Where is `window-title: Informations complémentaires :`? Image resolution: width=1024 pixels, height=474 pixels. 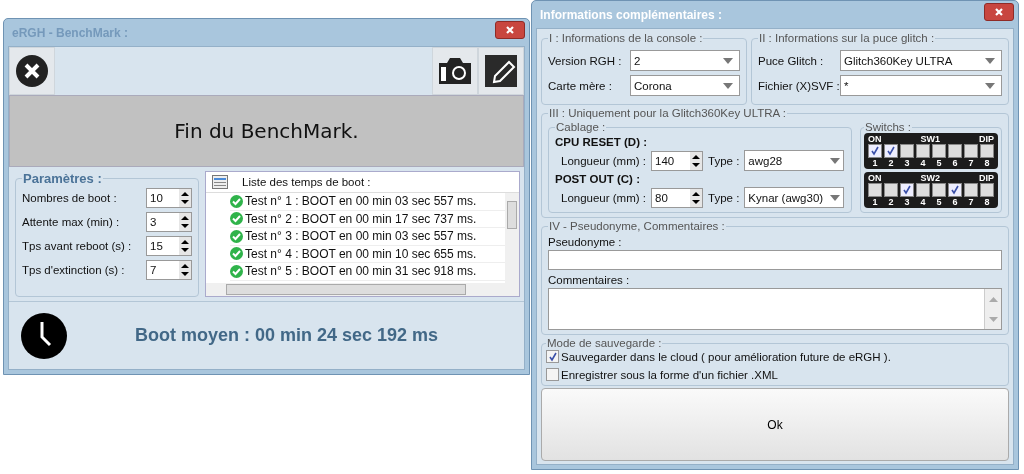
window-title: Informations complémentaires : is located at coordinates (631, 14).